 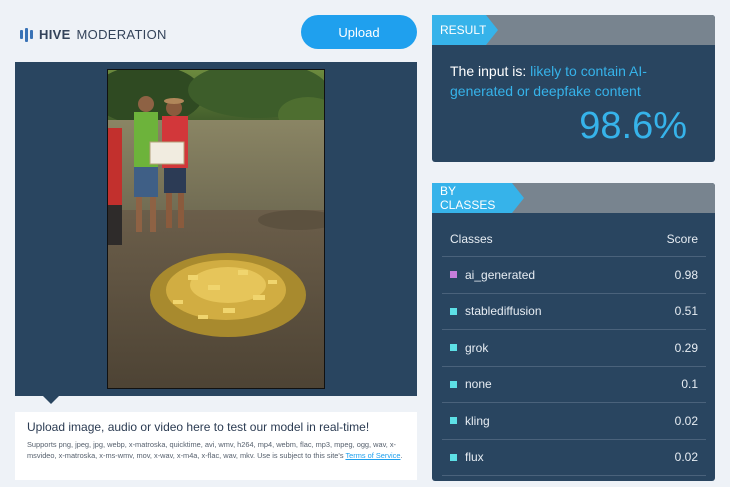 What do you see at coordinates (562, 311) in the screenshot?
I see `class-name-cell: stablediffusion` at bounding box center [562, 311].